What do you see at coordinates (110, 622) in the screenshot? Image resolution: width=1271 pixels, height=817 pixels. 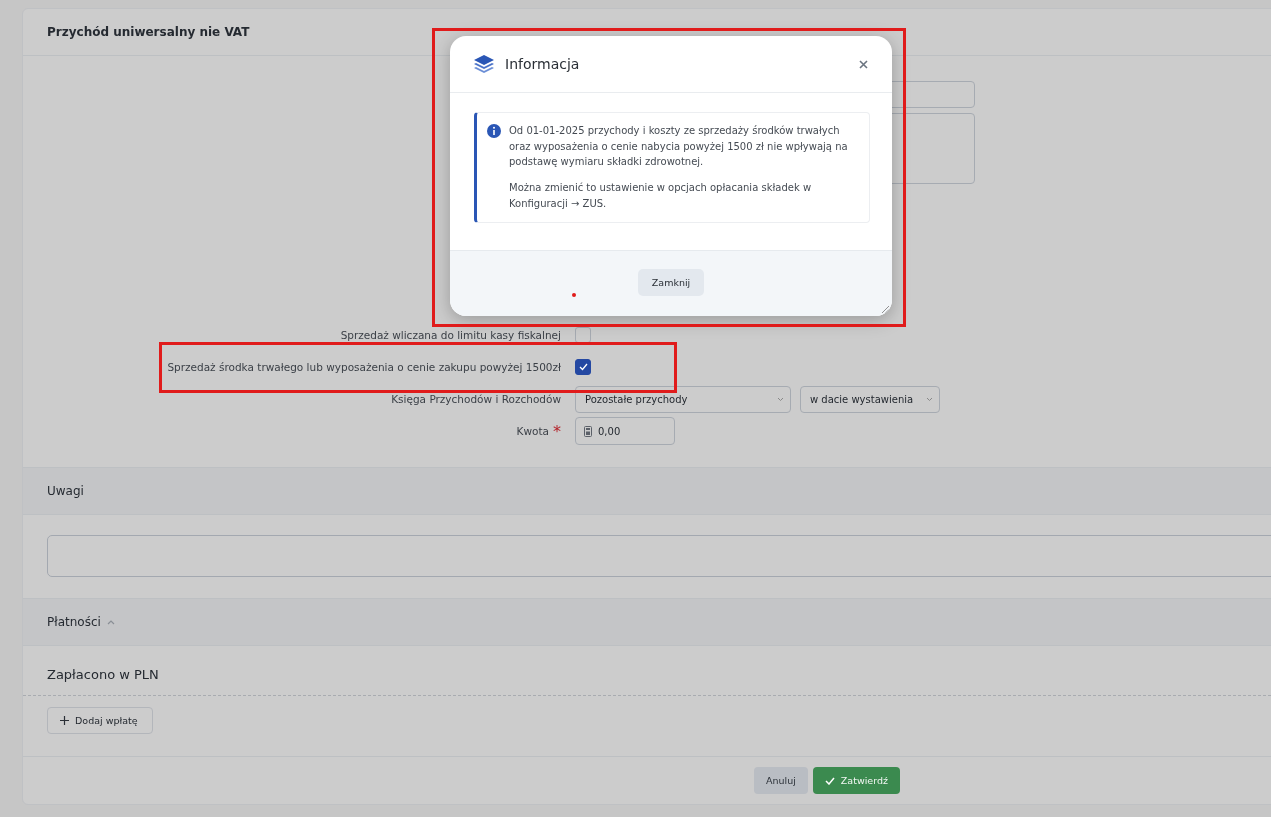 I see `chevron-up-icon` at bounding box center [110, 622].